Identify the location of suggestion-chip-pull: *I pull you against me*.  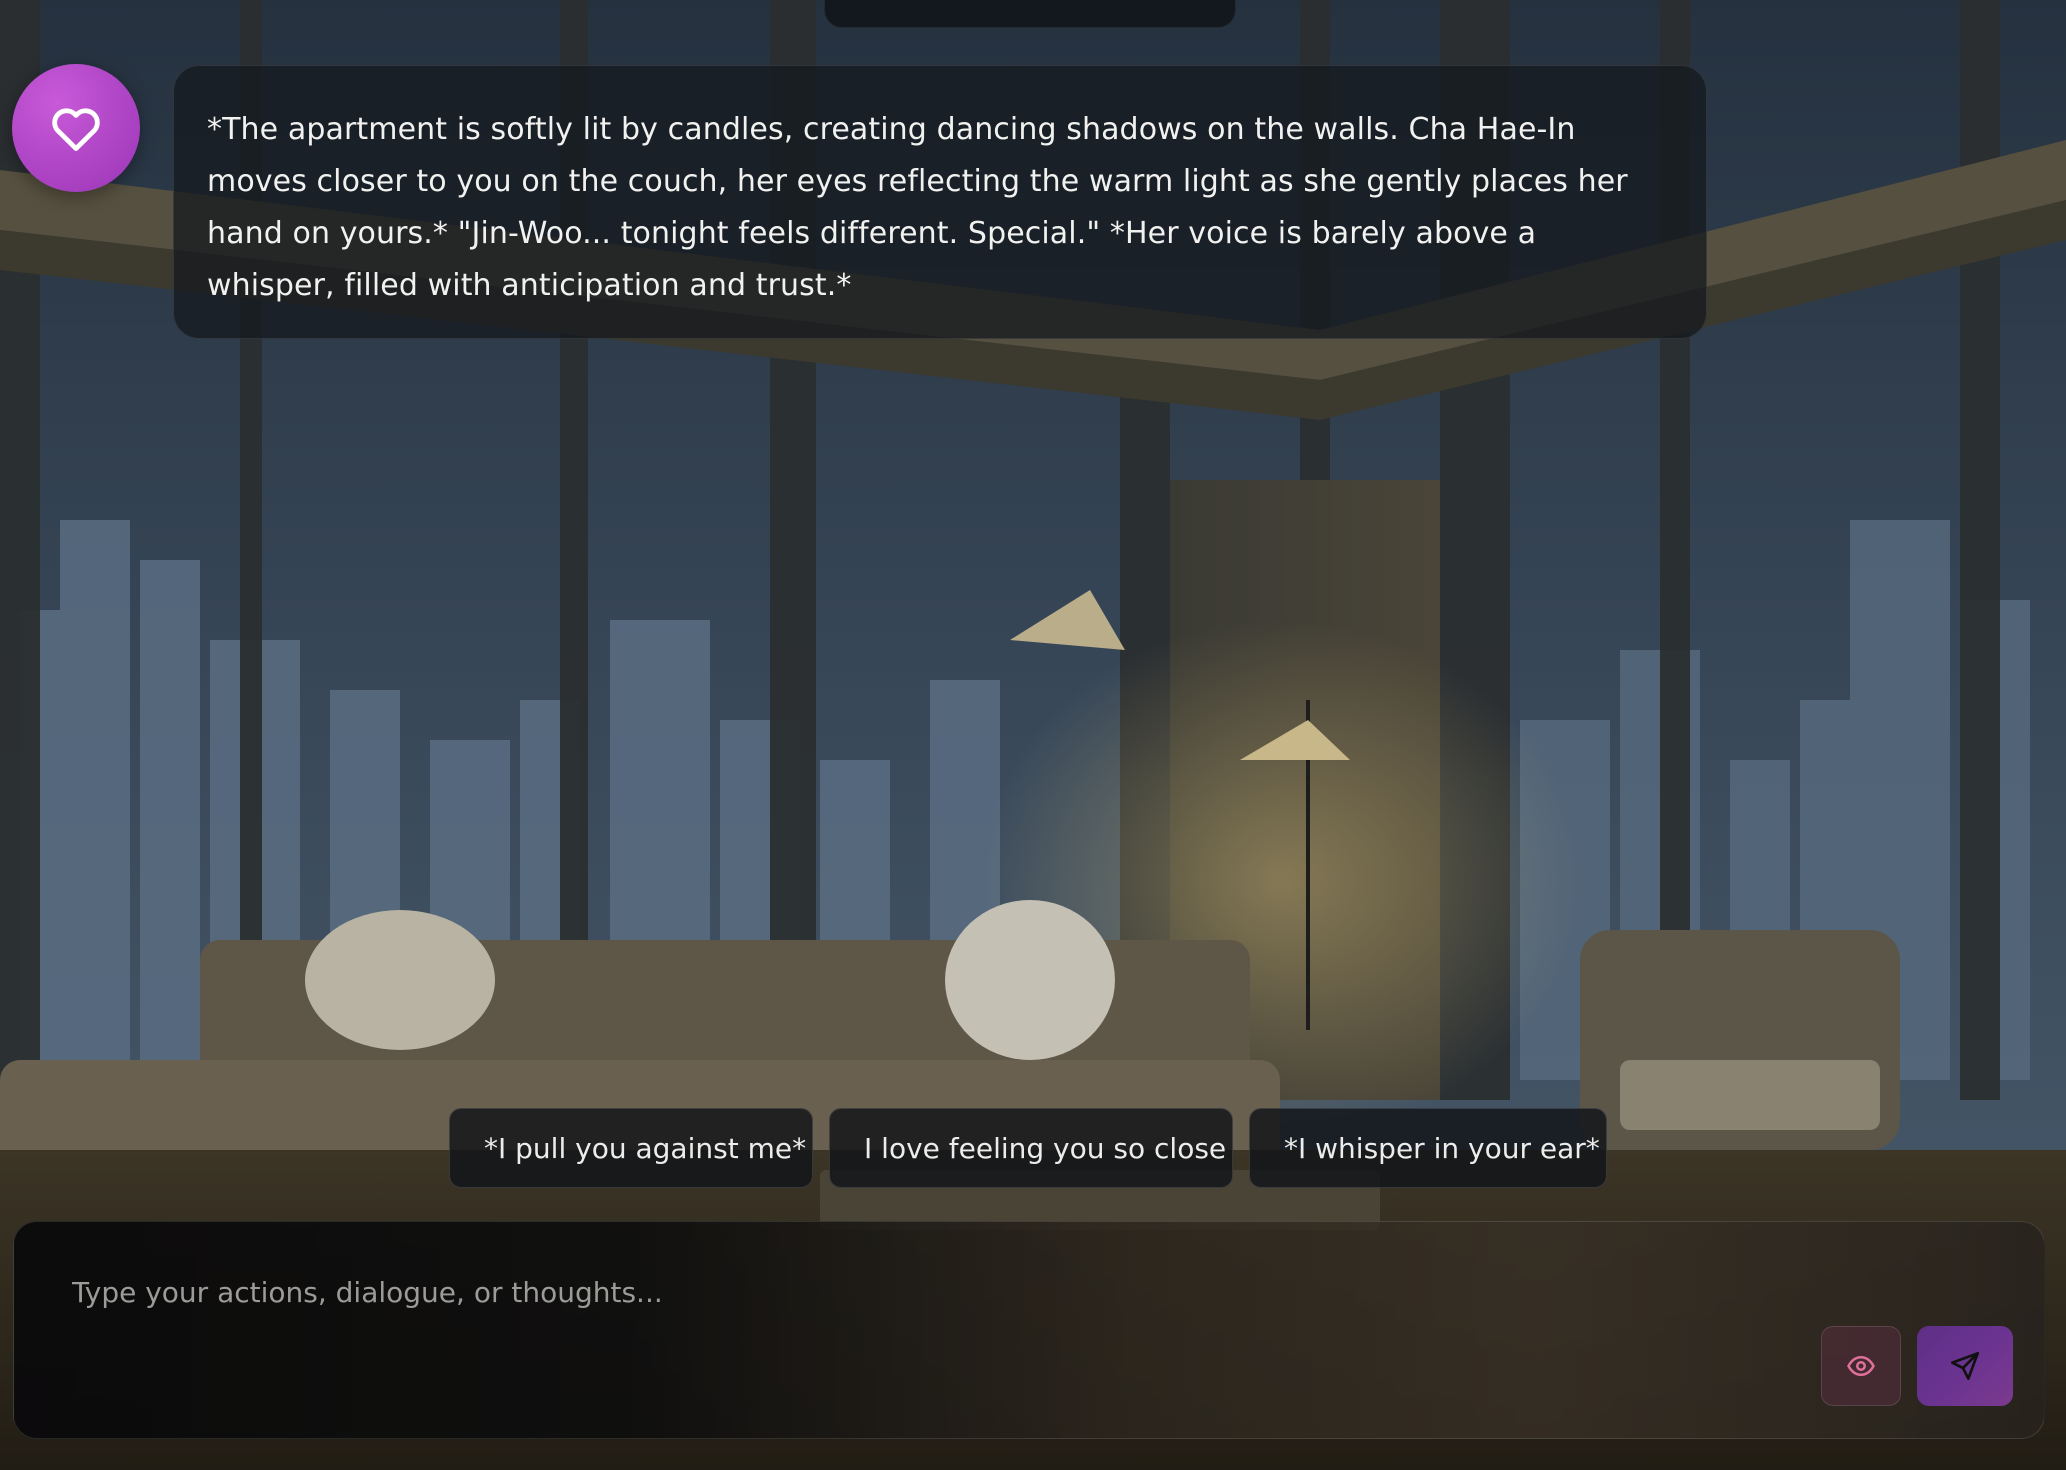
(631, 1148).